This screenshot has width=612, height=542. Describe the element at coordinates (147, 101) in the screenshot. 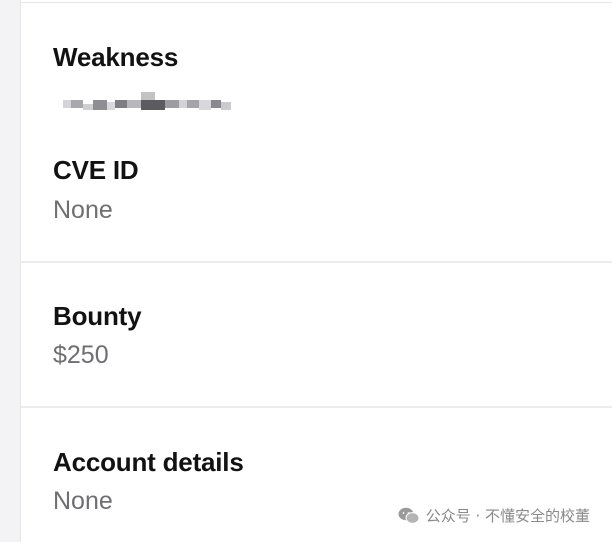

I see `redacted-weakness-value` at that location.